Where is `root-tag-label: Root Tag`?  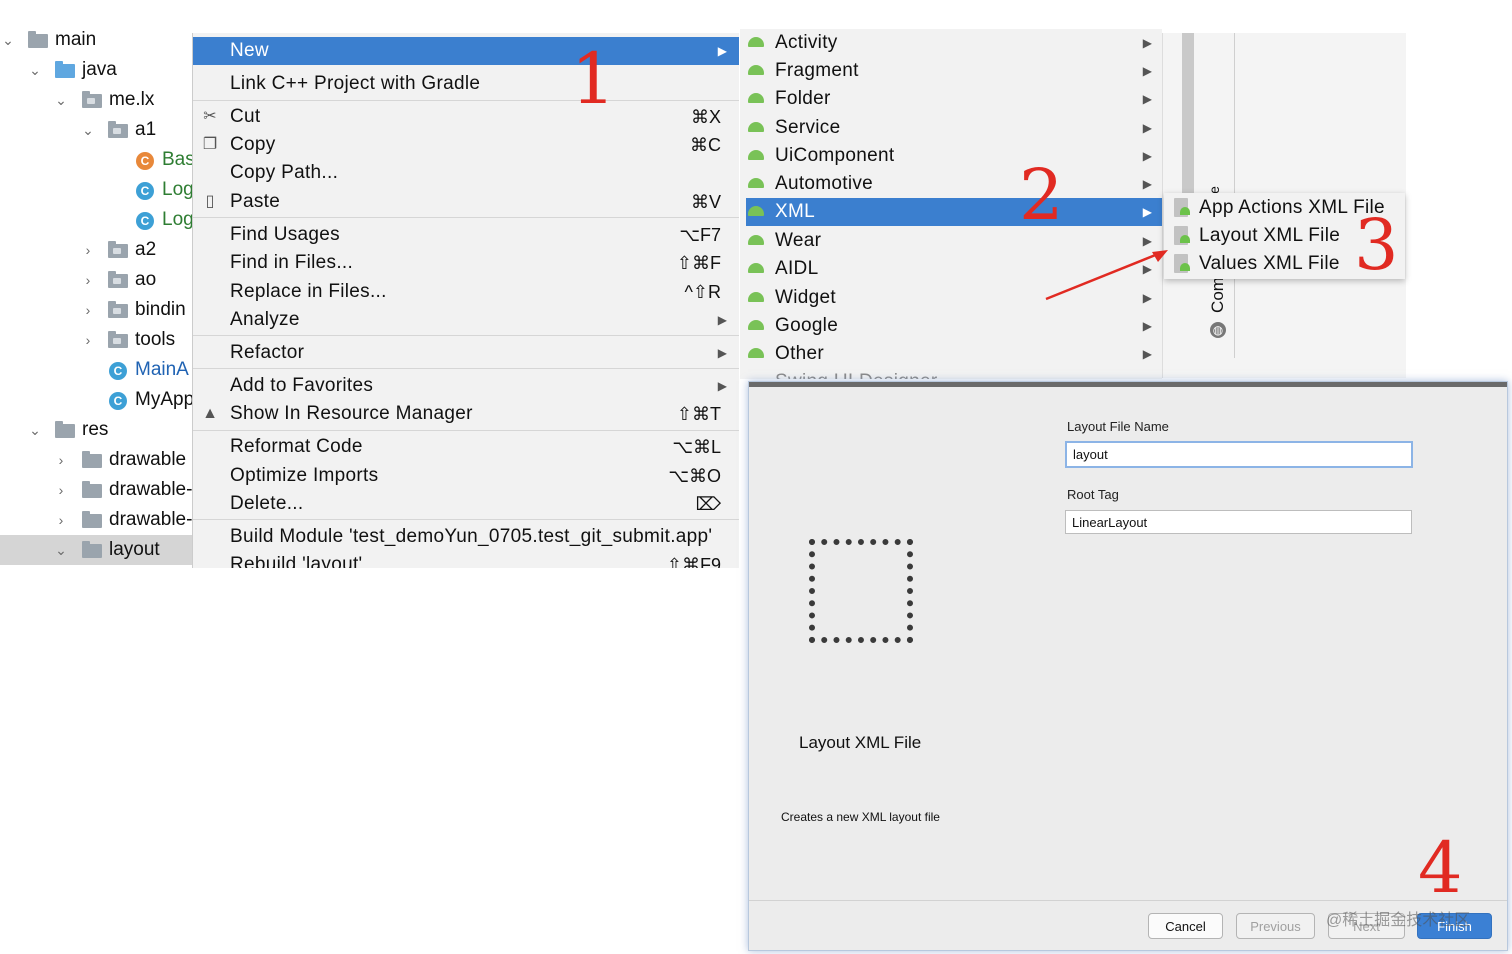
root-tag-label: Root Tag is located at coordinates (1093, 494).